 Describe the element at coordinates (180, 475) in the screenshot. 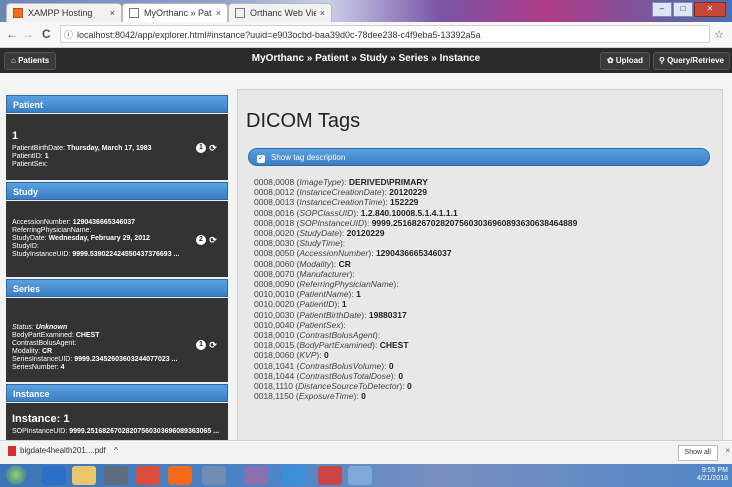

I see `xampp-icon` at that location.